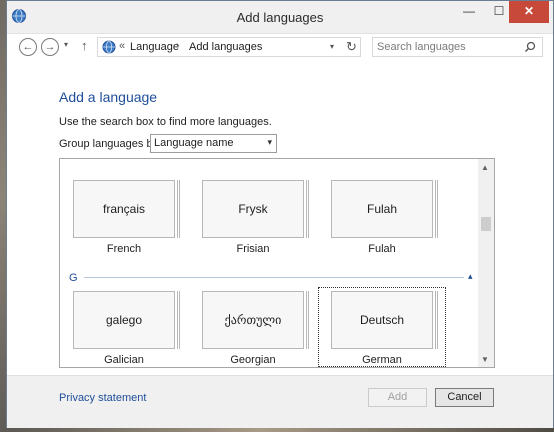 Image resolution: width=554 pixels, height=432 pixels. Describe the element at coordinates (124, 249) in the screenshot. I see `language-caption: French` at that location.